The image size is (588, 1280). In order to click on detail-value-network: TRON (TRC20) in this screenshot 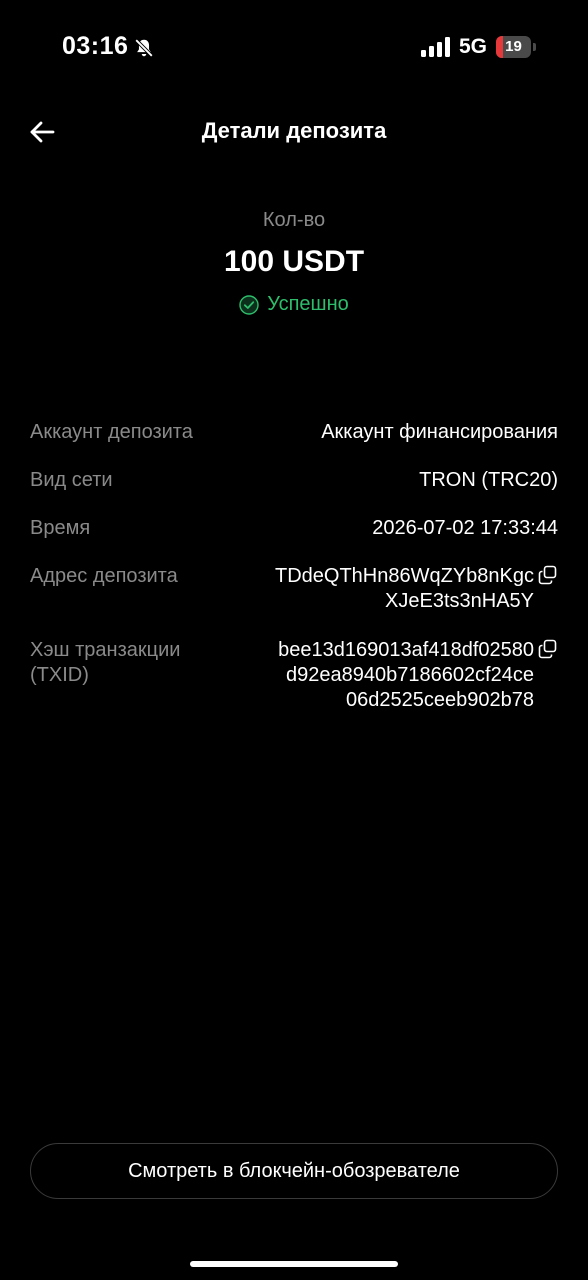, I will do `click(488, 480)`.